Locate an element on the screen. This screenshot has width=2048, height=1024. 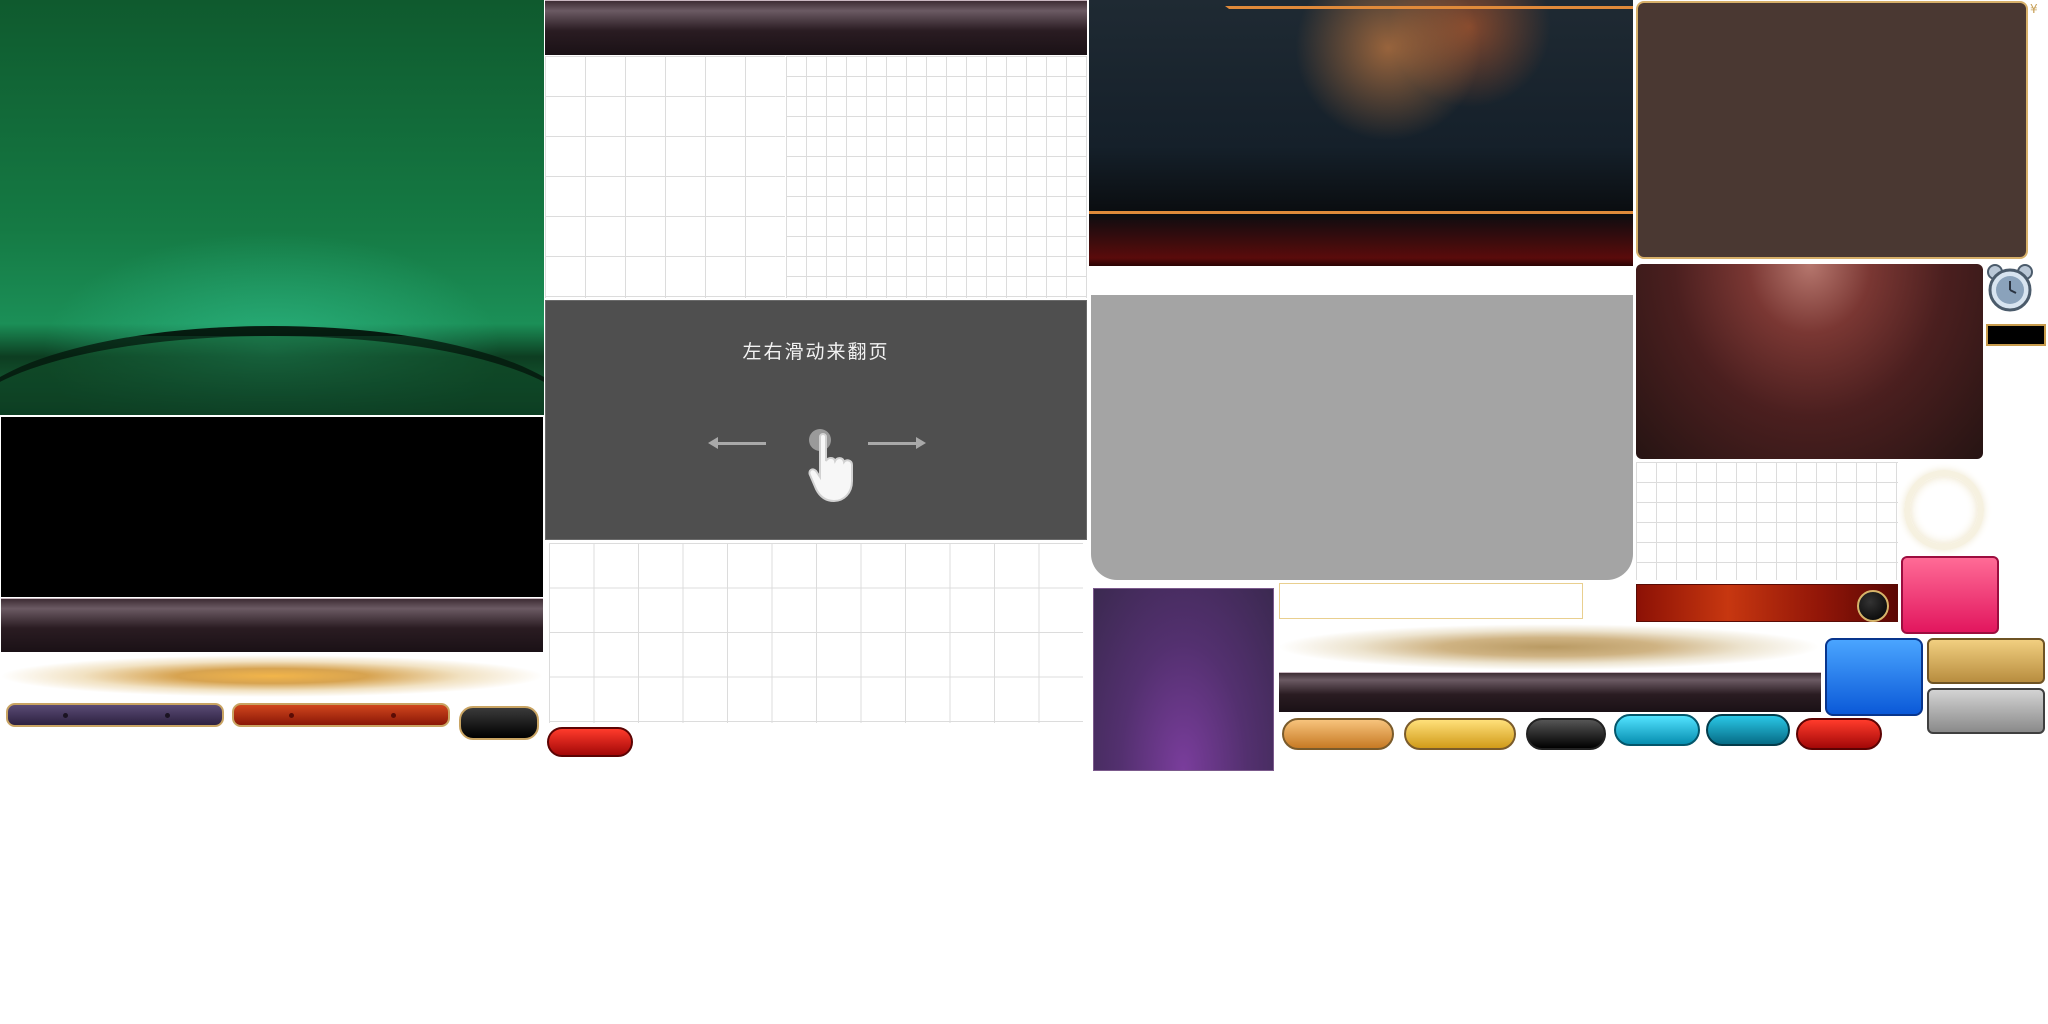
swipe-tutorial-panel: 左右滑动来翻页 is located at coordinates (816, 420).